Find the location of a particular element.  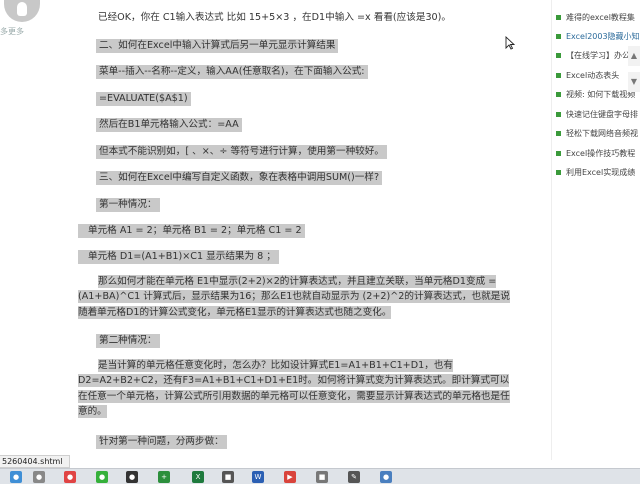

case1-d1-text: 单元格 D1=(A1+B1)×C1 显示结果为 8 ； is located at coordinates (178, 257).